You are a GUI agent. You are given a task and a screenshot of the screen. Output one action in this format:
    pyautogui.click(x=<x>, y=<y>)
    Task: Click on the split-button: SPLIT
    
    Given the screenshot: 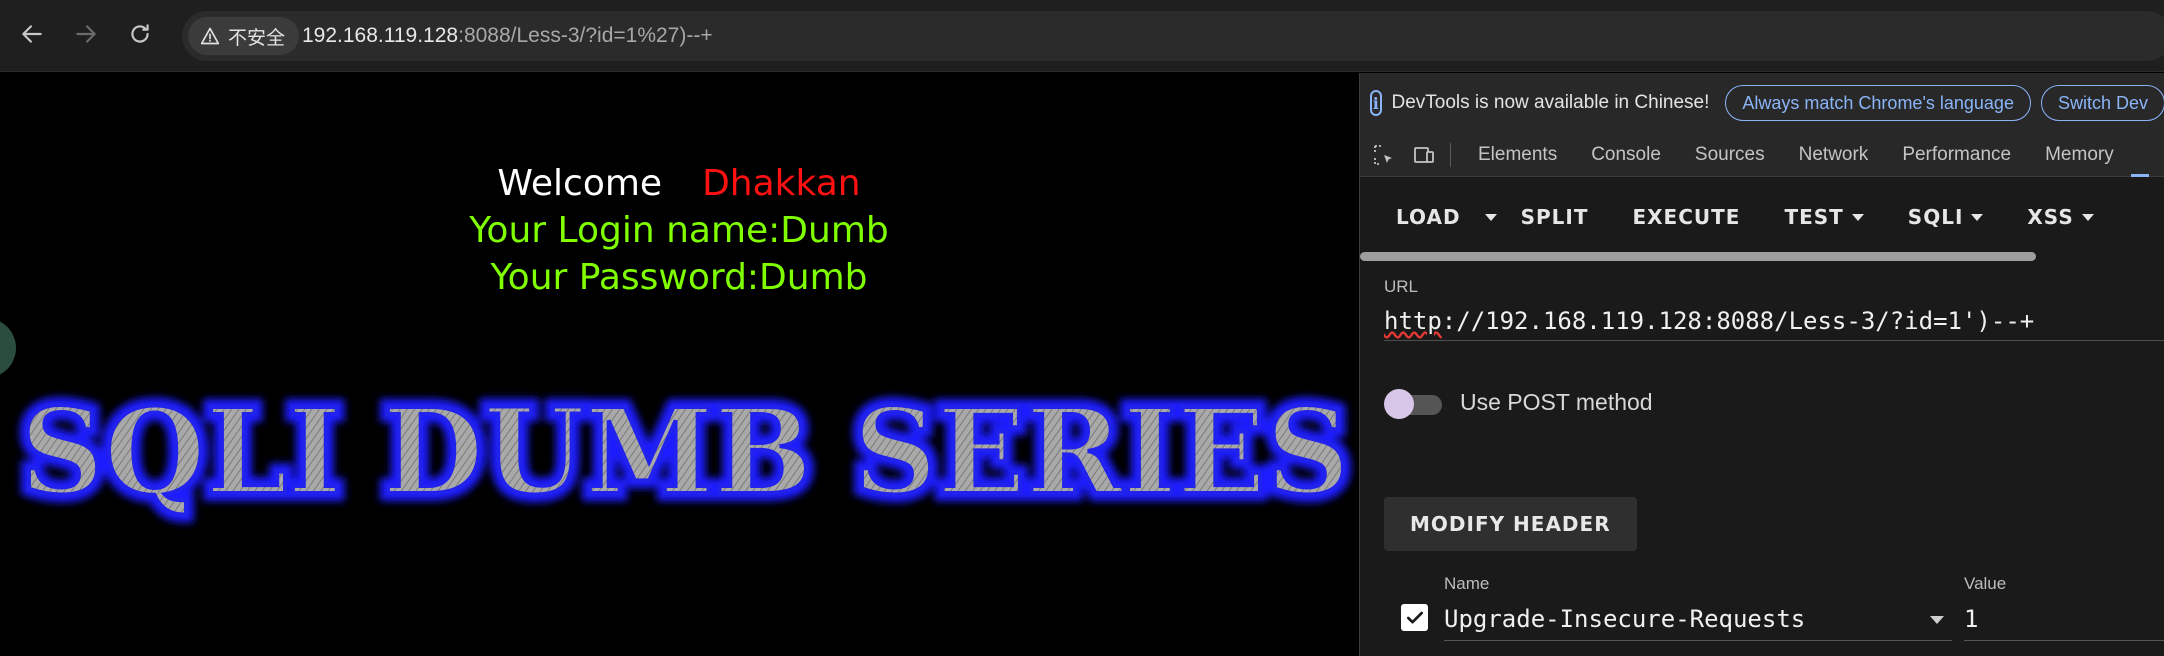 What is the action you would take?
    pyautogui.click(x=1555, y=217)
    